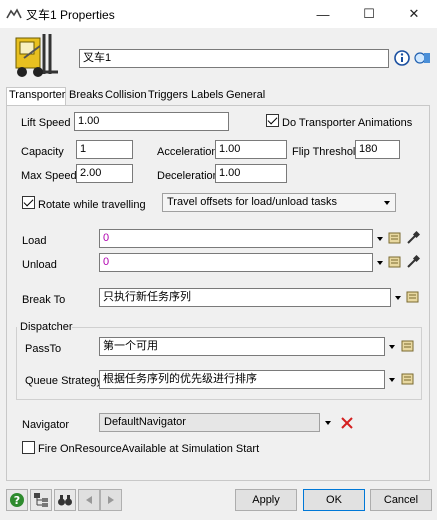  I want to click on flip-threshold-input: 180, so click(377, 149).